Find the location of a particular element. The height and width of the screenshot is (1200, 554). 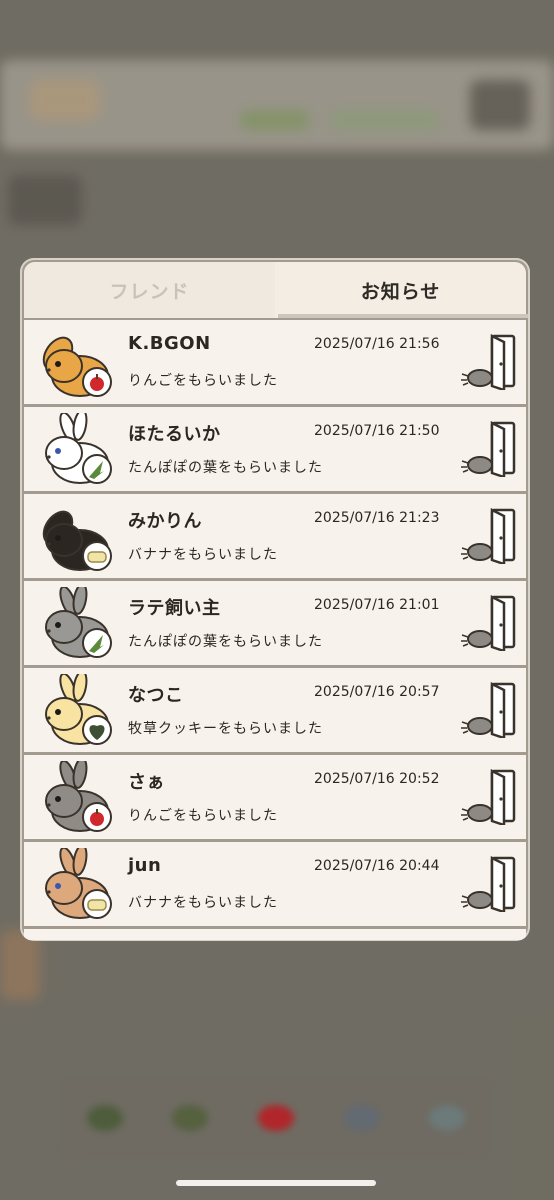

gift-message: 牧草クッキーをもらいました is located at coordinates (225, 729).